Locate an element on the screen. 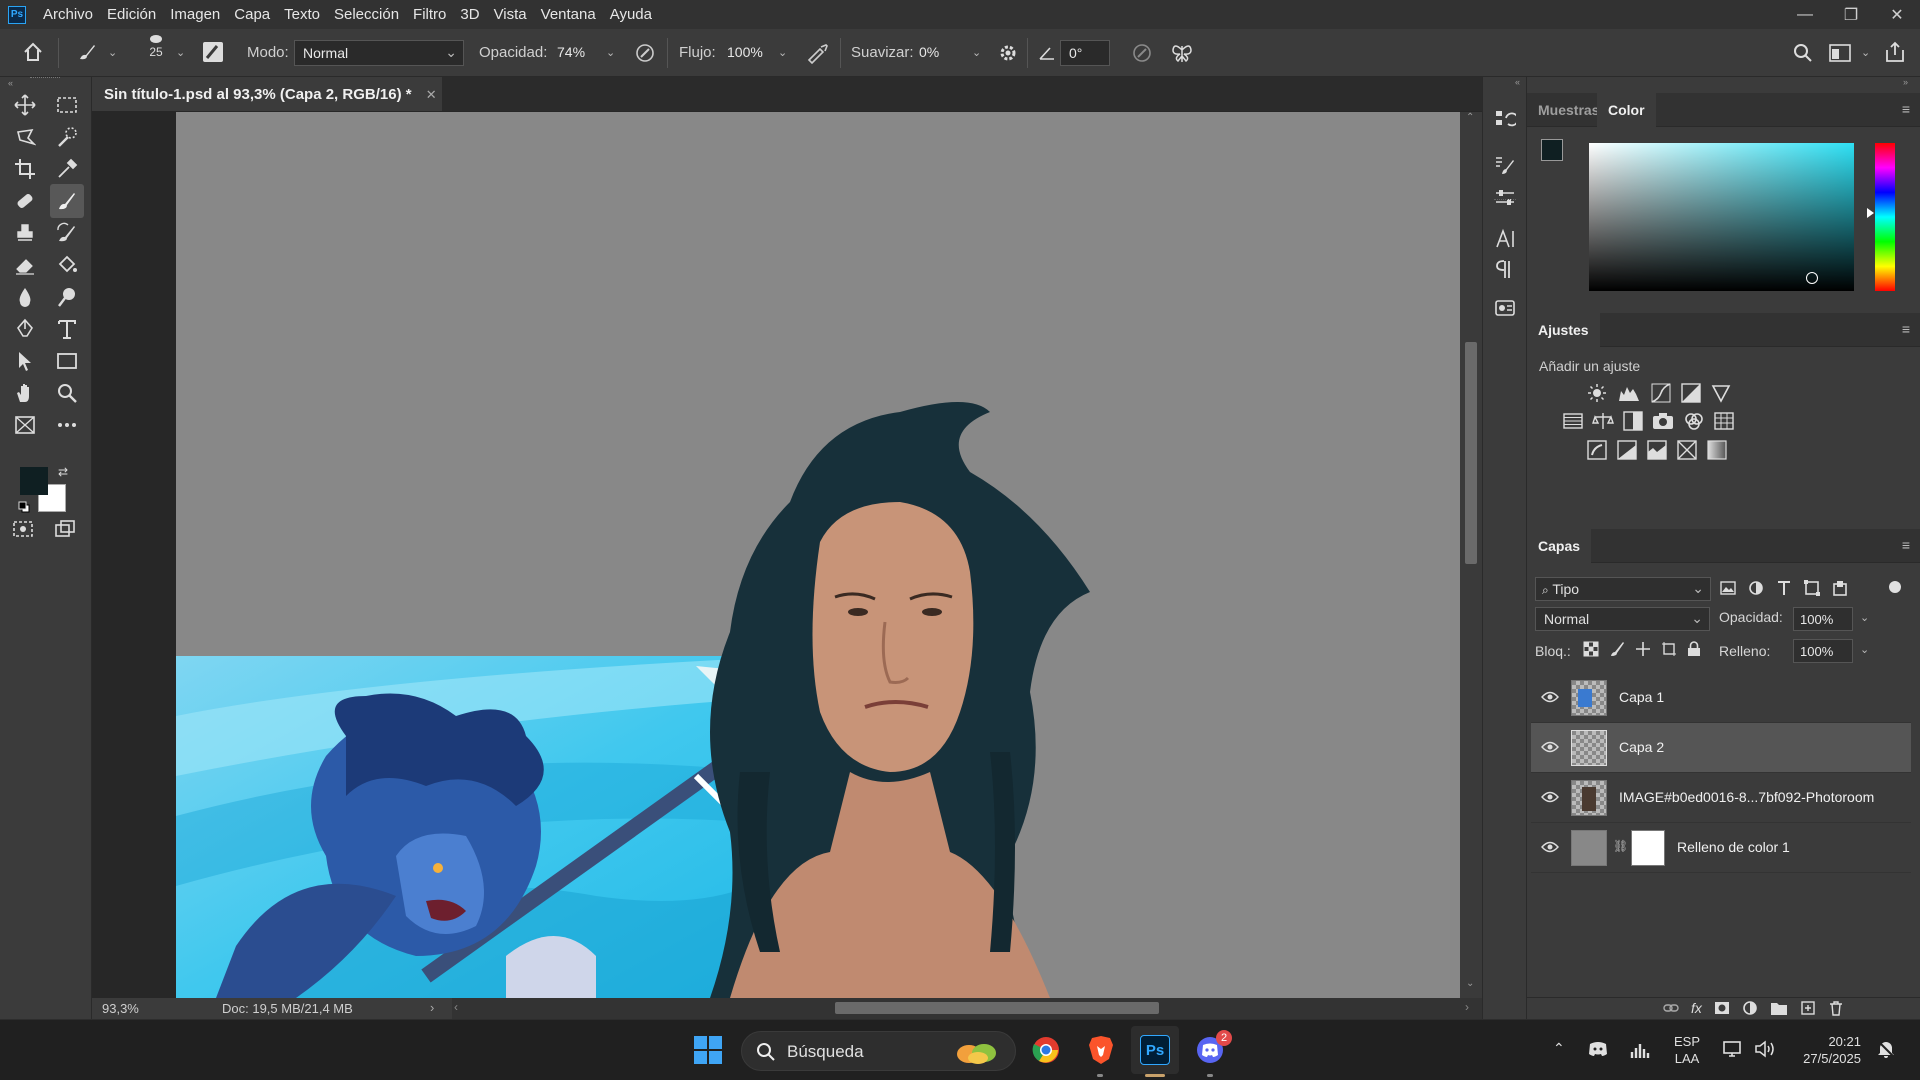 This screenshot has height=1080, width=1920. path-selection-tool-icon is located at coordinates (25, 361).